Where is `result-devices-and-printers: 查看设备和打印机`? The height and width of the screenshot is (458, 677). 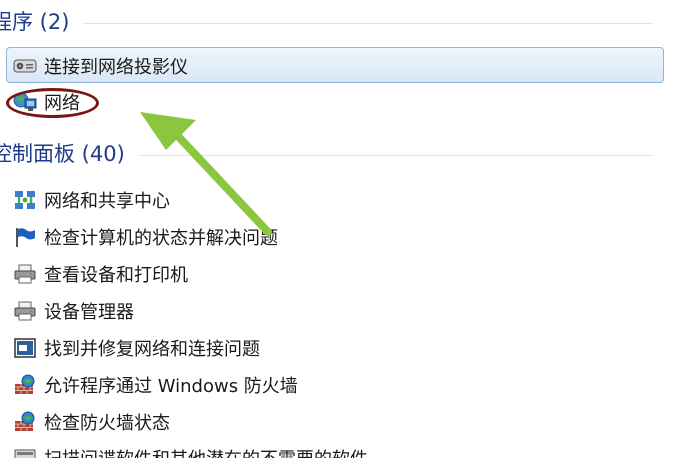 result-devices-and-printers: 查看设备和打印机 is located at coordinates (100, 274).